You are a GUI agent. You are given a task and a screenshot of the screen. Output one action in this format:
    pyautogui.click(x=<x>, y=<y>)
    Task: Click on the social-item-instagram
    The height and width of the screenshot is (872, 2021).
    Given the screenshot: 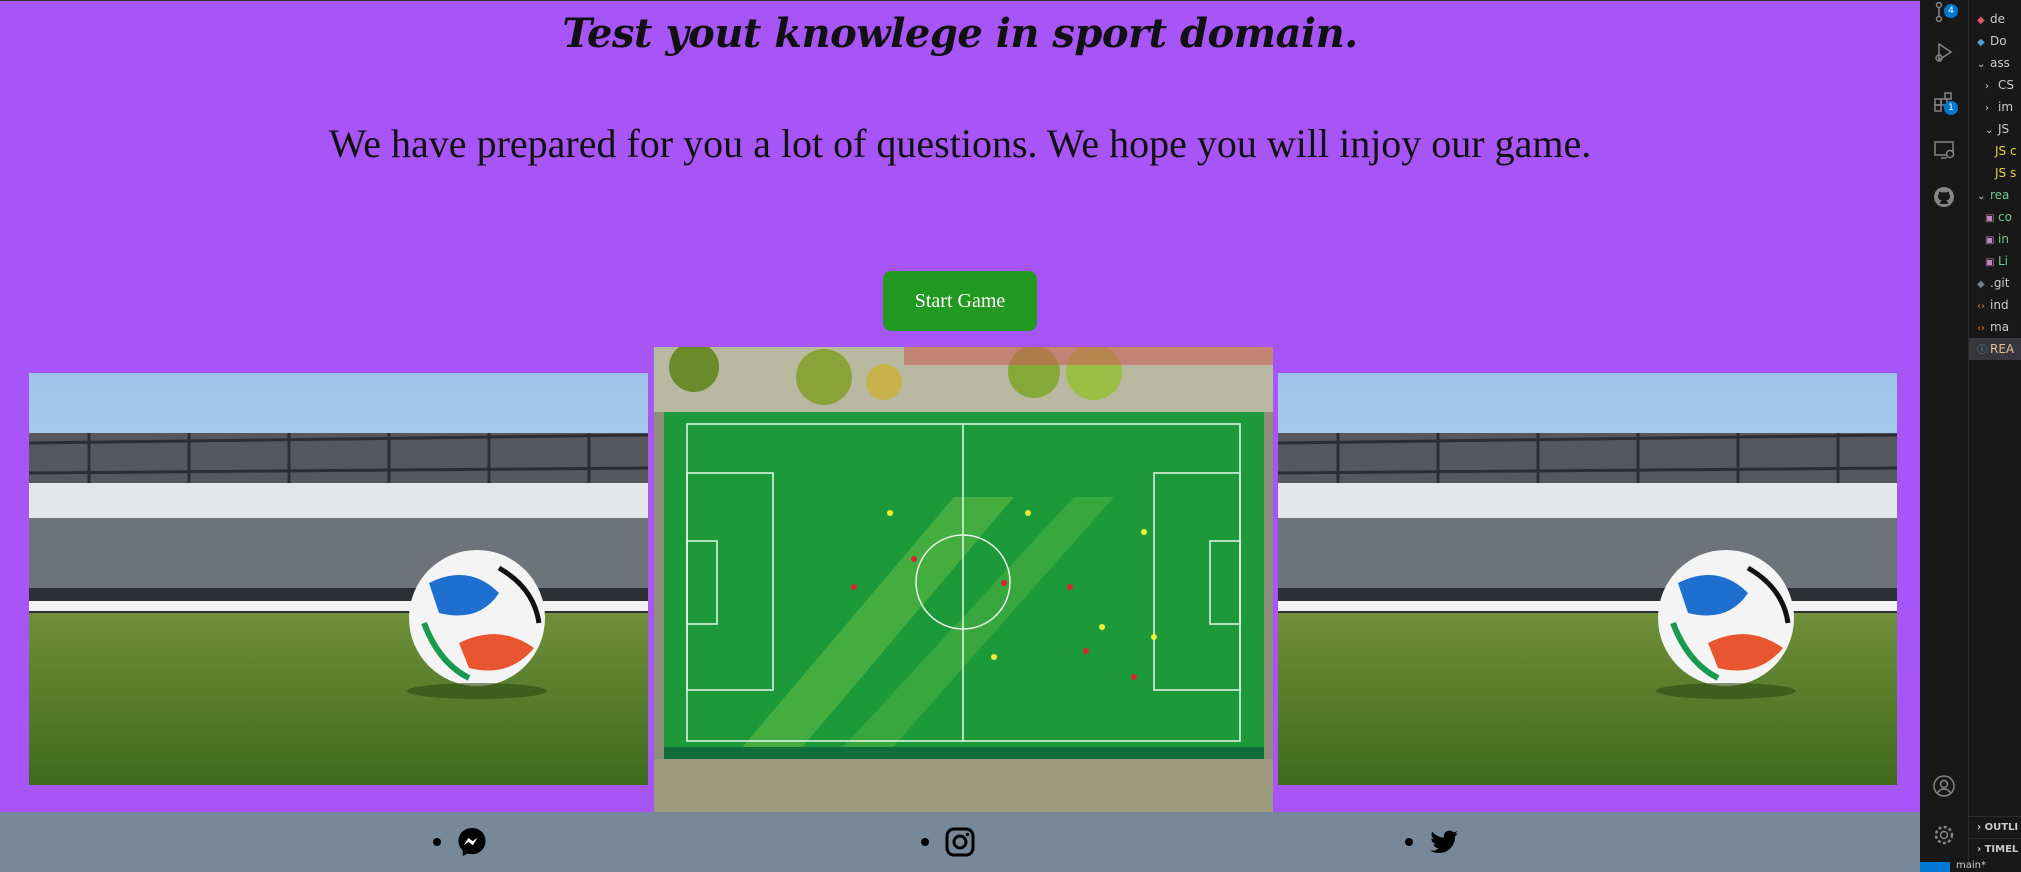 What is the action you would take?
    pyautogui.click(x=948, y=842)
    